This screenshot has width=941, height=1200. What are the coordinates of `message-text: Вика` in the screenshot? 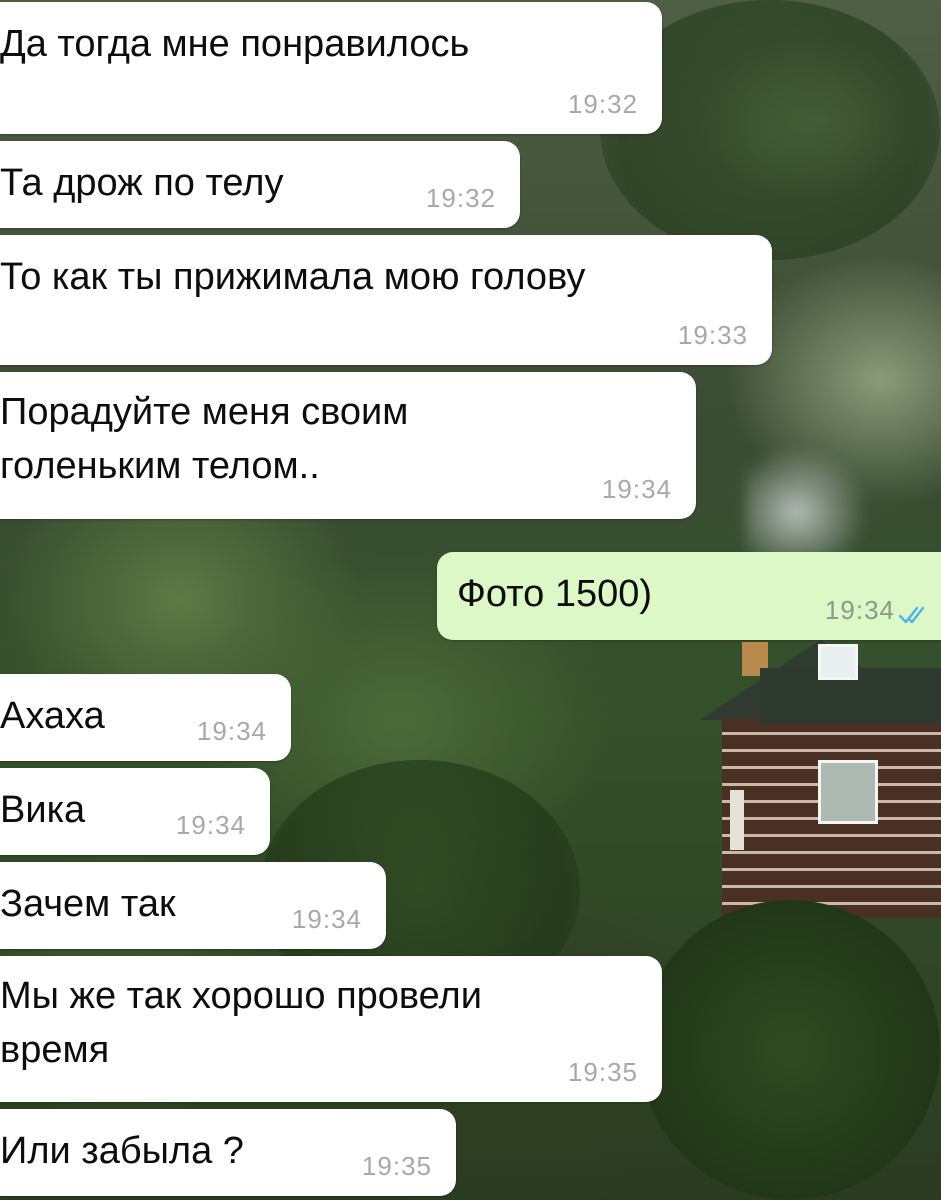 It's located at (43, 810).